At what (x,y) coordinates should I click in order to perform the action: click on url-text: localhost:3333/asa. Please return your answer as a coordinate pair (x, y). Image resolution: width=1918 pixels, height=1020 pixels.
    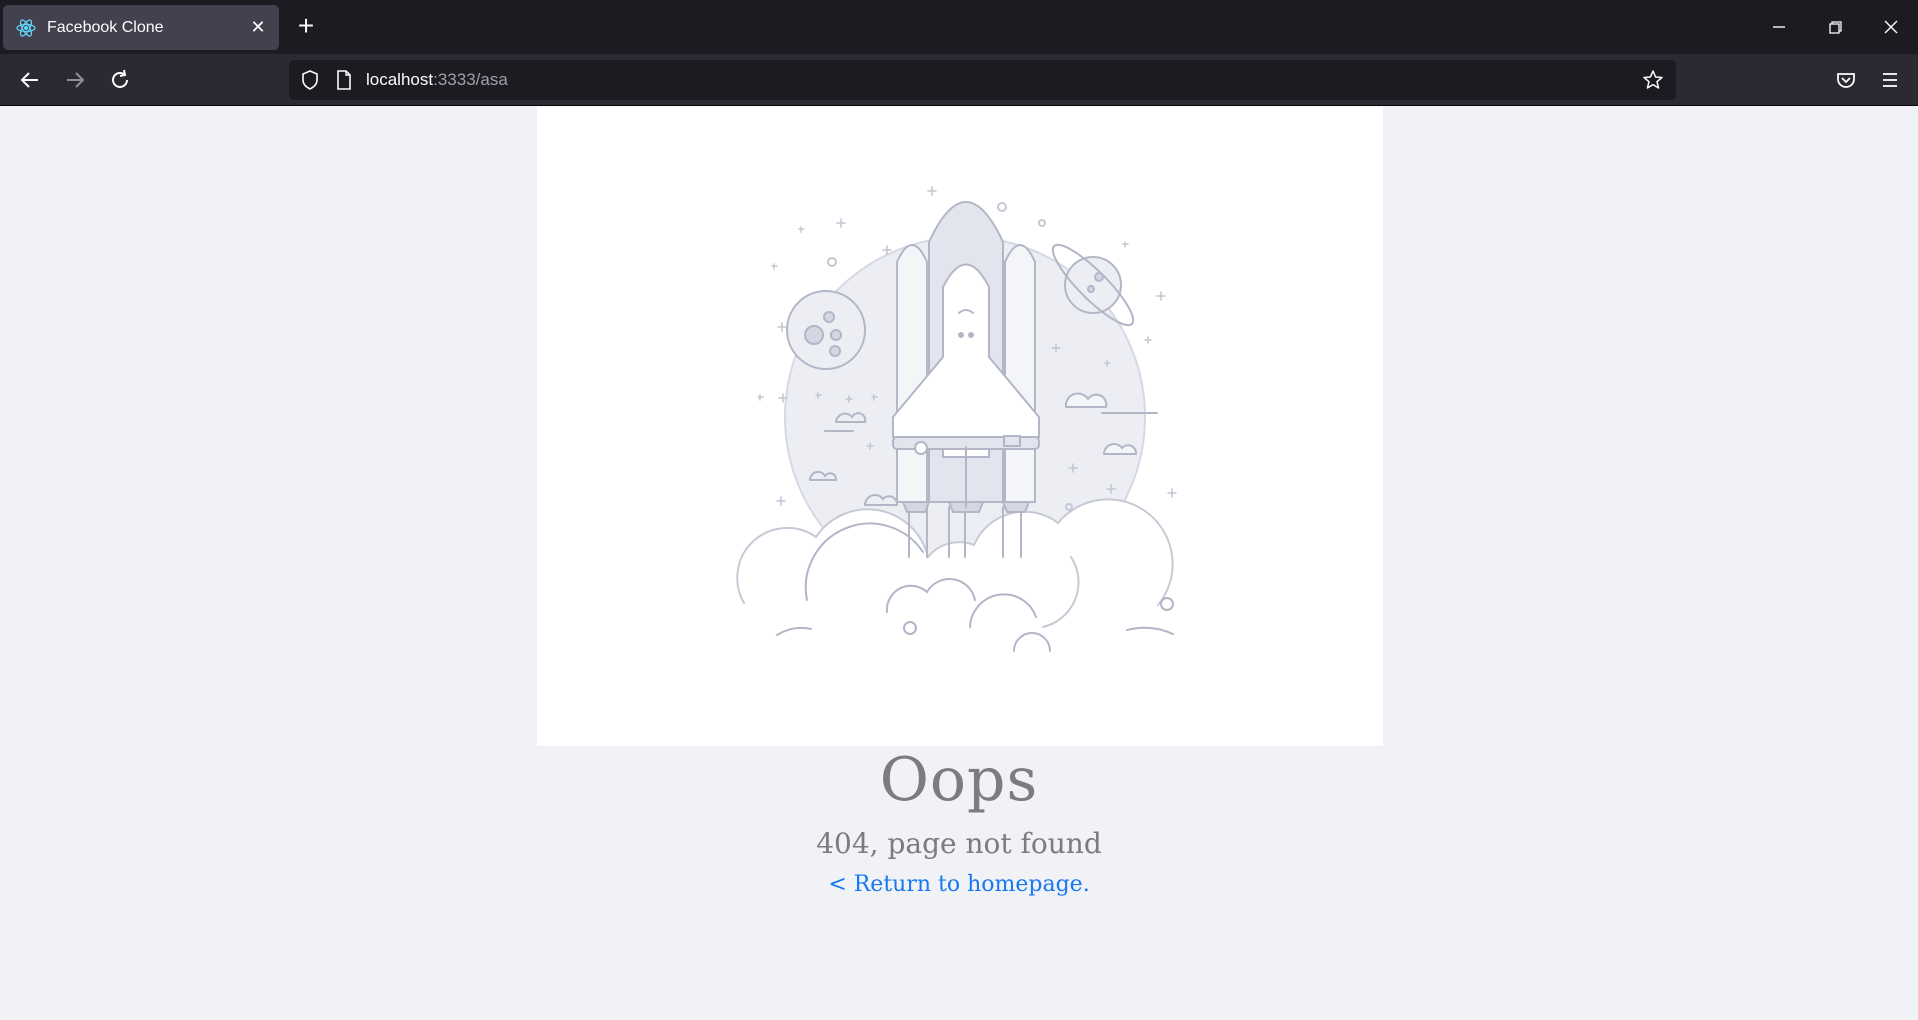
    Looking at the image, I should click on (437, 80).